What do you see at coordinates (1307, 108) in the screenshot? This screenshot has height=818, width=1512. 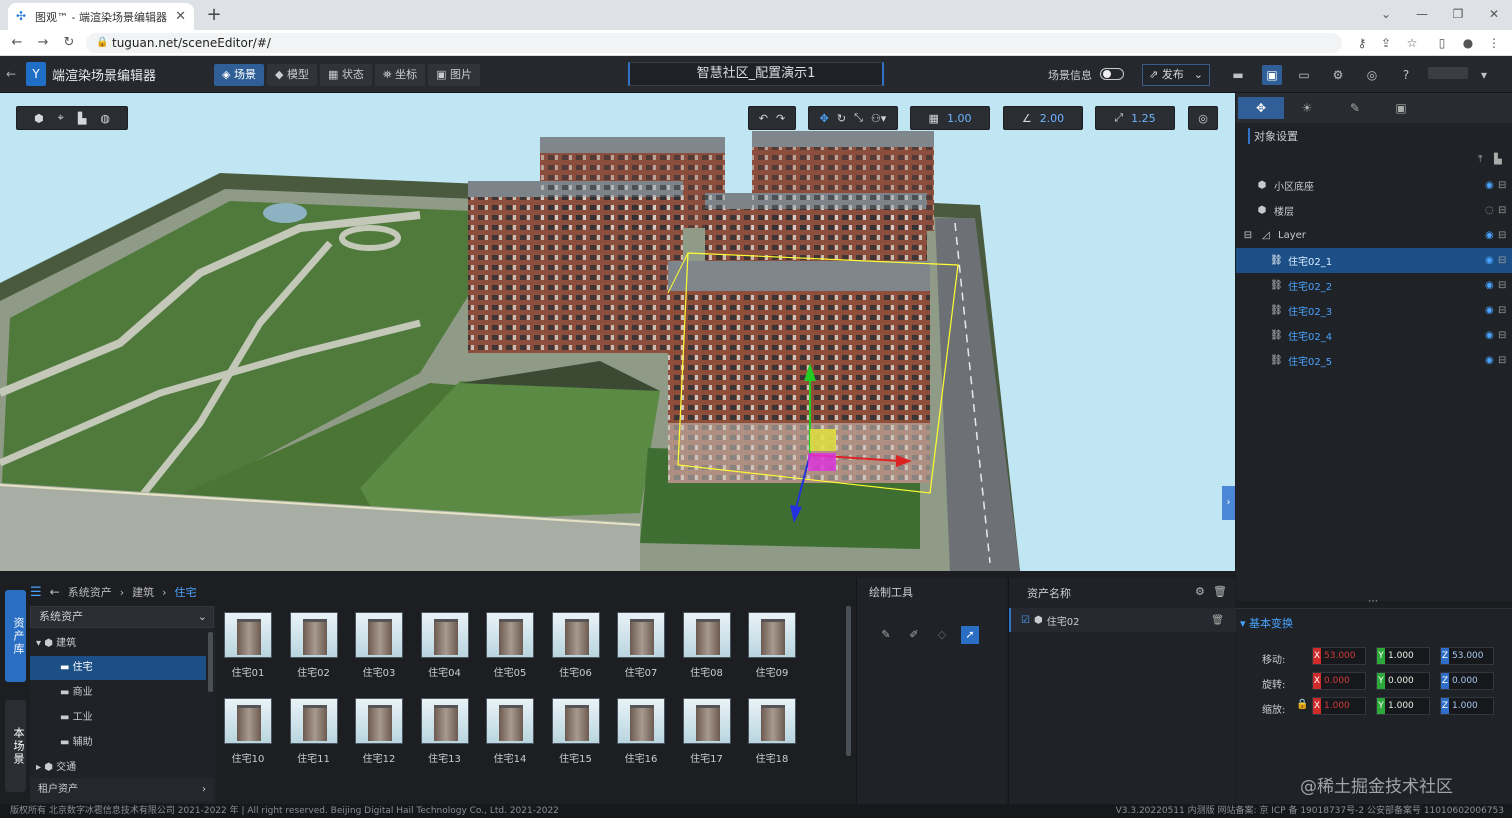 I see `tab-lighting-icon: ☀` at bounding box center [1307, 108].